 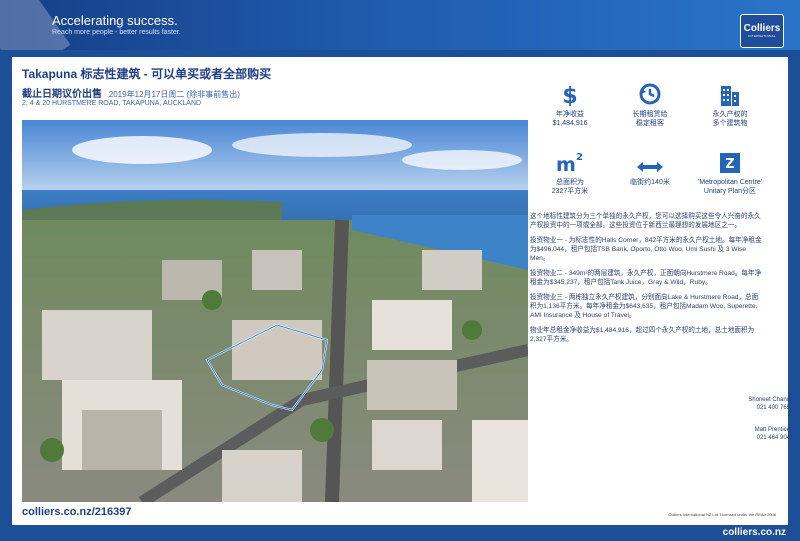 What do you see at coordinates (570, 114) in the screenshot?
I see `feature-income-line1: 年净收益` at bounding box center [570, 114].